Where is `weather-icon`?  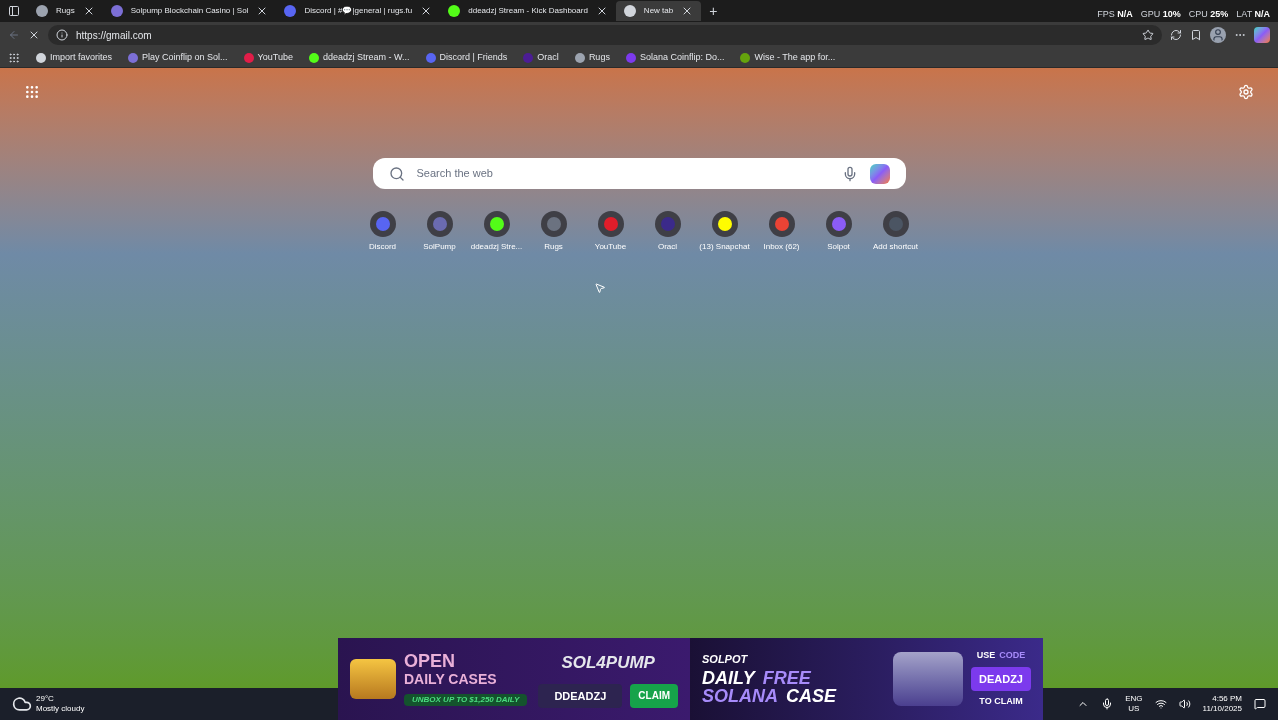 weather-icon is located at coordinates (22, 704).